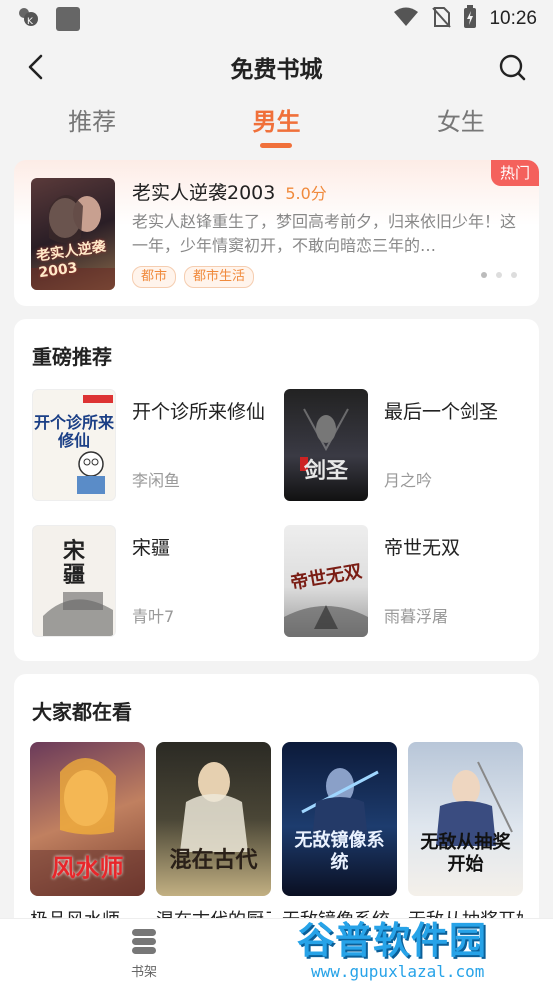  I want to click on tab-female: 女生, so click(461, 124).